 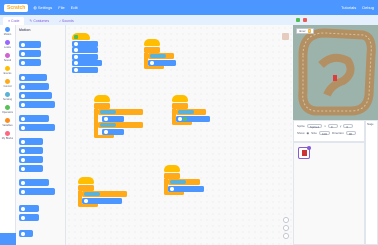 What do you see at coordinates (305, 20) in the screenshot?
I see `stop-button` at bounding box center [305, 20].